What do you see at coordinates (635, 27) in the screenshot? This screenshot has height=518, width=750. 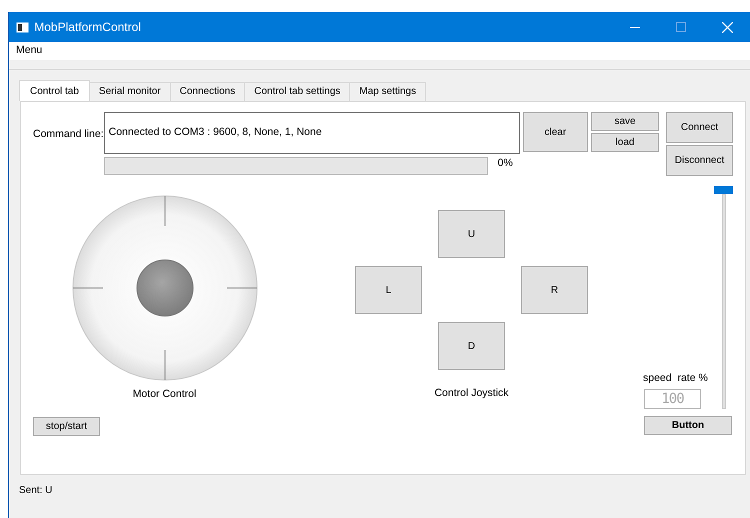 I see `minimize-icon` at bounding box center [635, 27].